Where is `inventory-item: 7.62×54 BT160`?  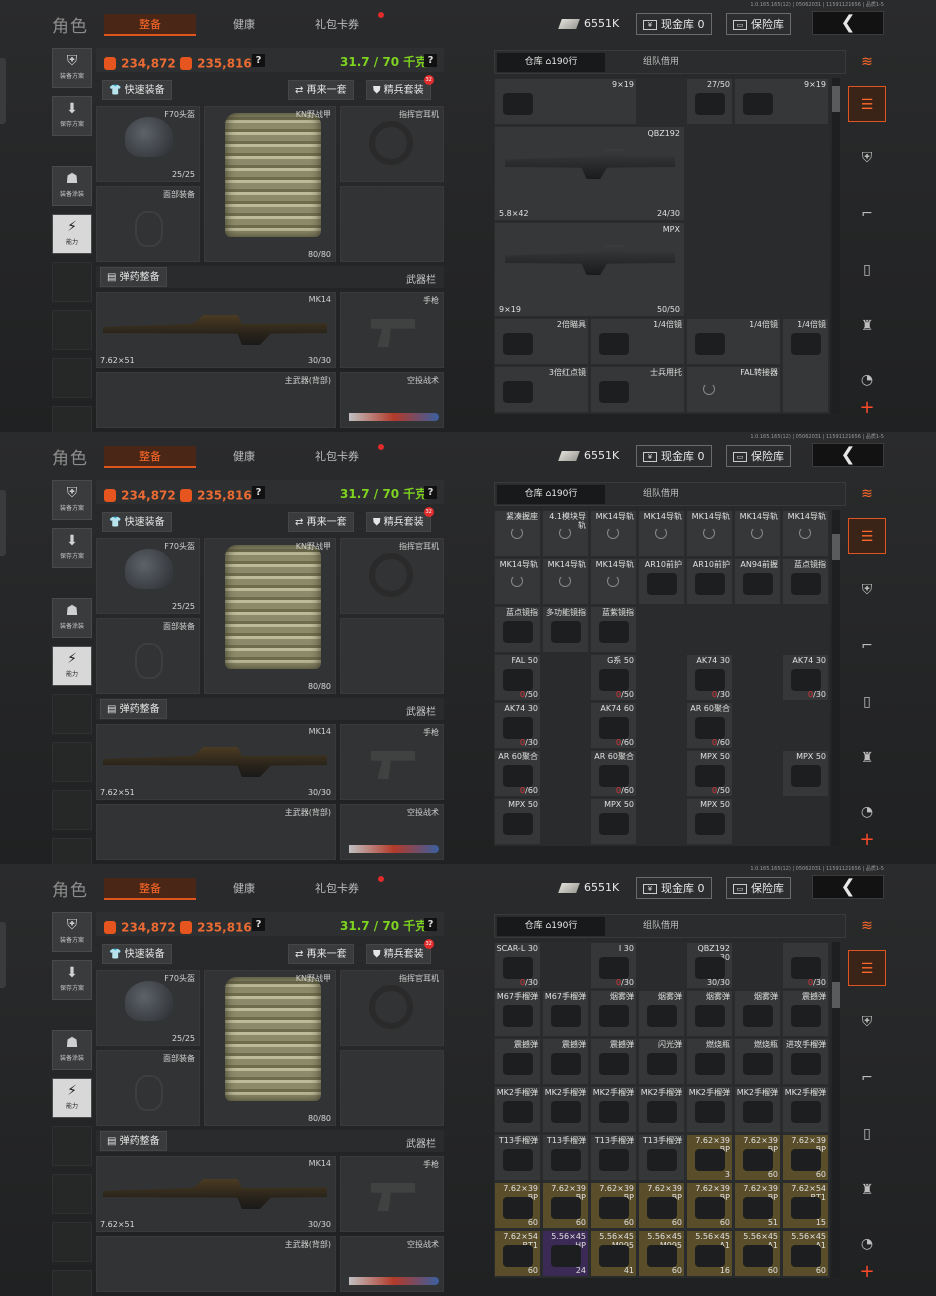
inventory-item: 7.62×54 BT160 is located at coordinates (517, 1253).